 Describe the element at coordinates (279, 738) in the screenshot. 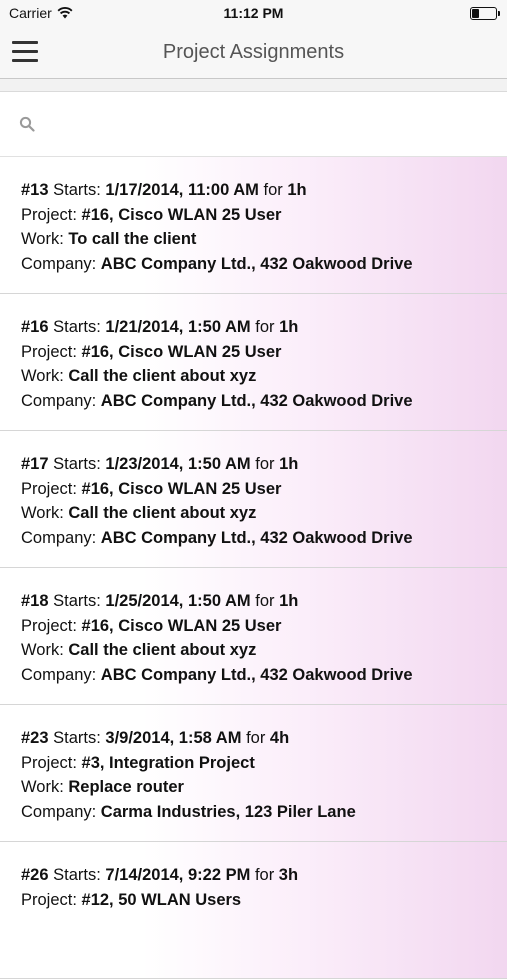

I see `assignment-duration: 4h` at that location.